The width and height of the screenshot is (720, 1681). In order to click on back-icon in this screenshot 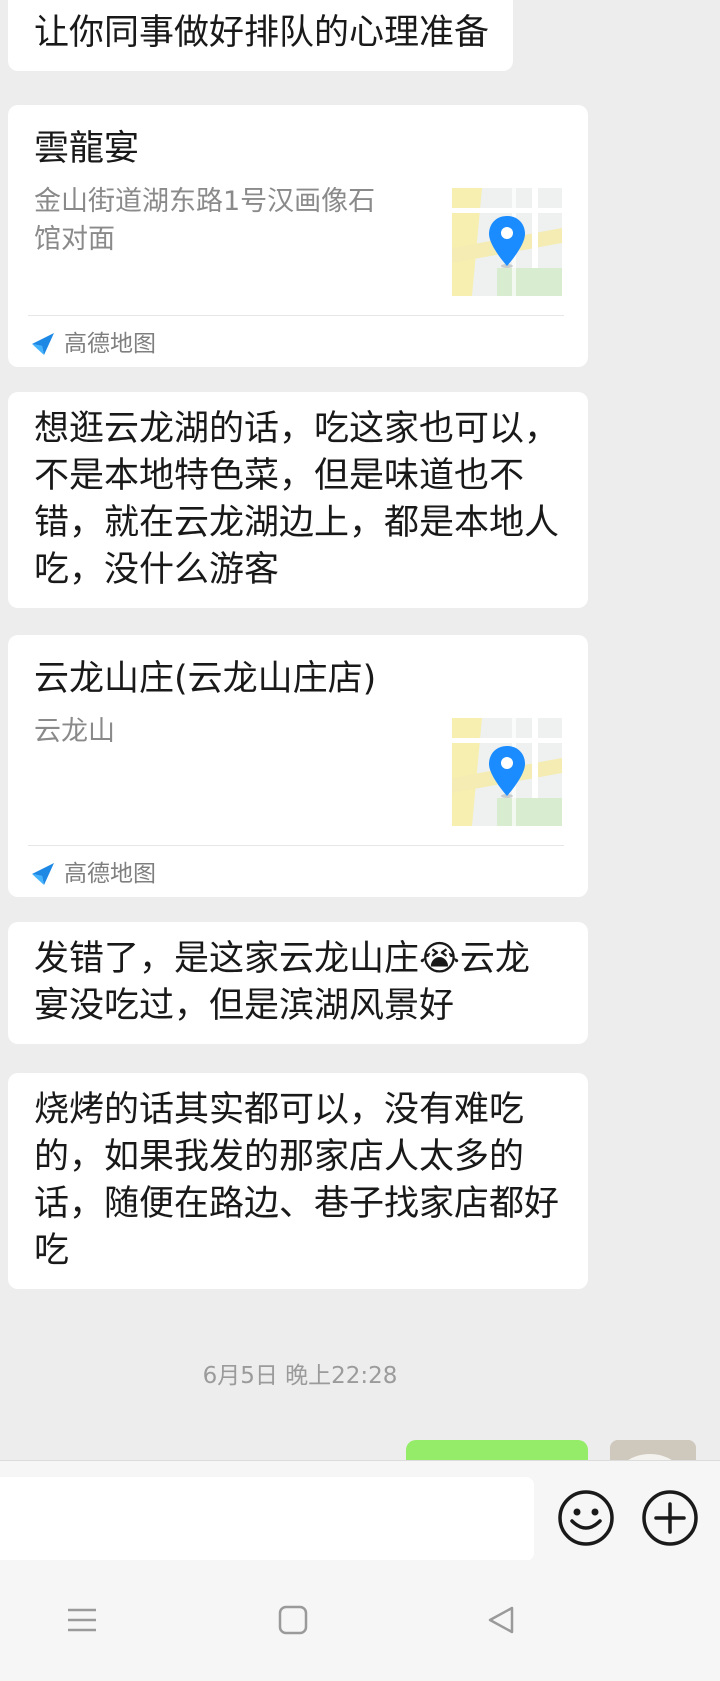, I will do `click(501, 1620)`.